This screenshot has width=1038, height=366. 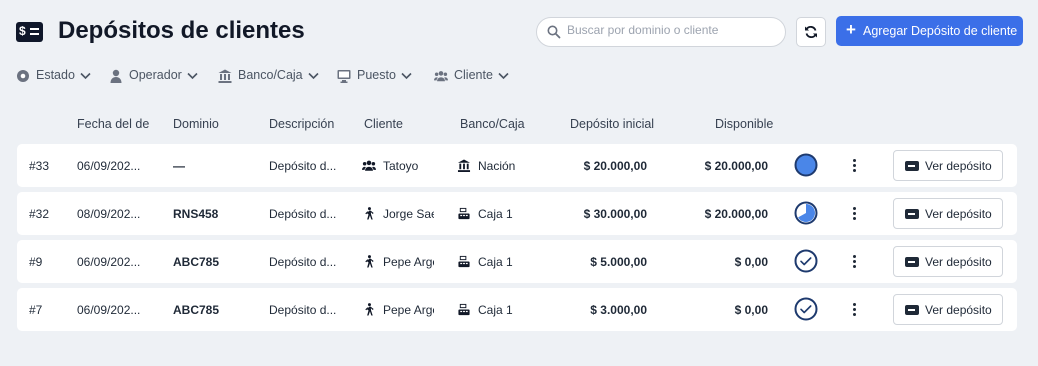 I want to click on circle-dot-icon, so click(x=23, y=75).